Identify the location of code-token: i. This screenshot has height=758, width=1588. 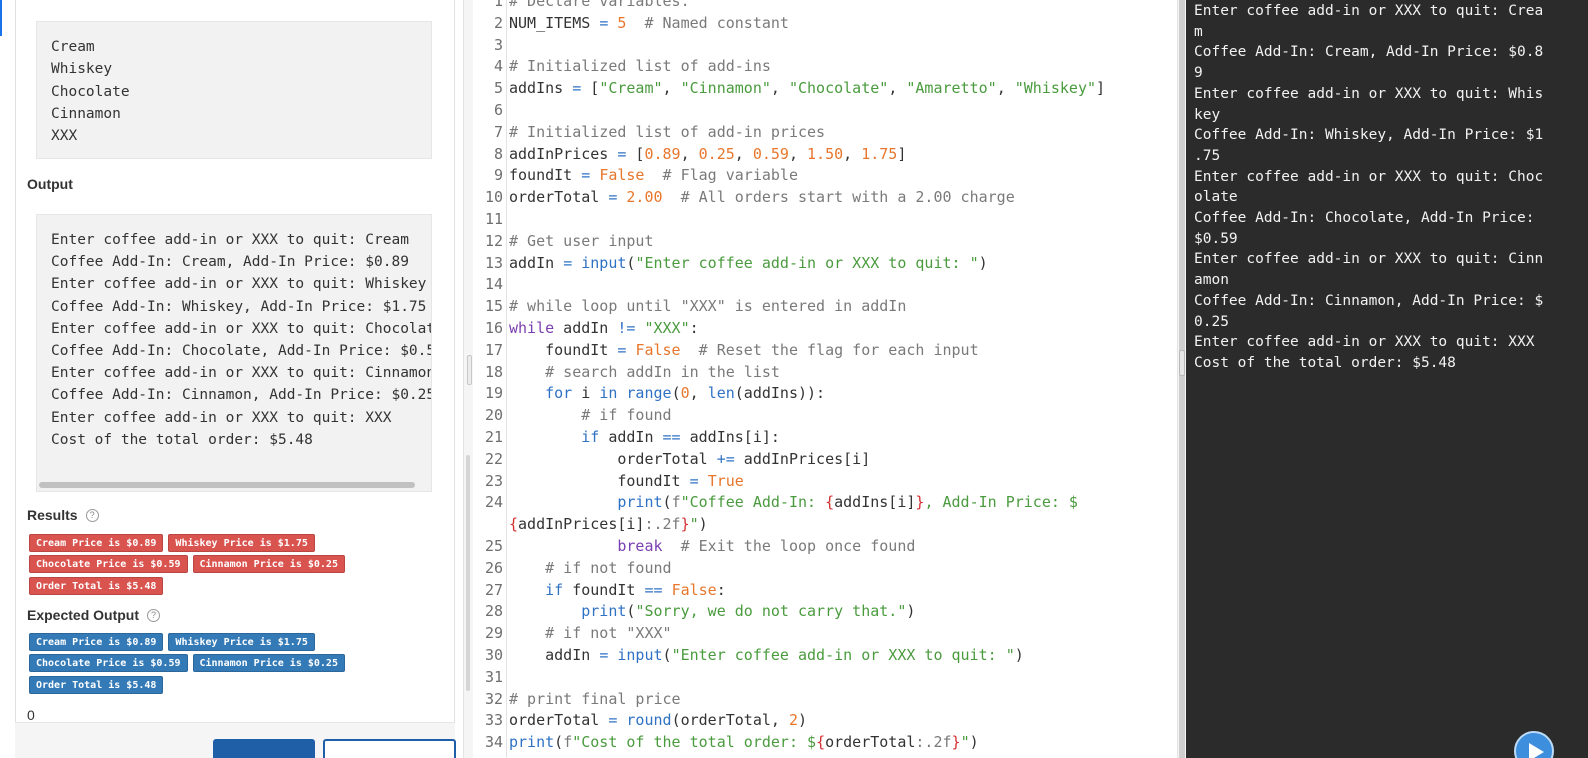
(586, 393).